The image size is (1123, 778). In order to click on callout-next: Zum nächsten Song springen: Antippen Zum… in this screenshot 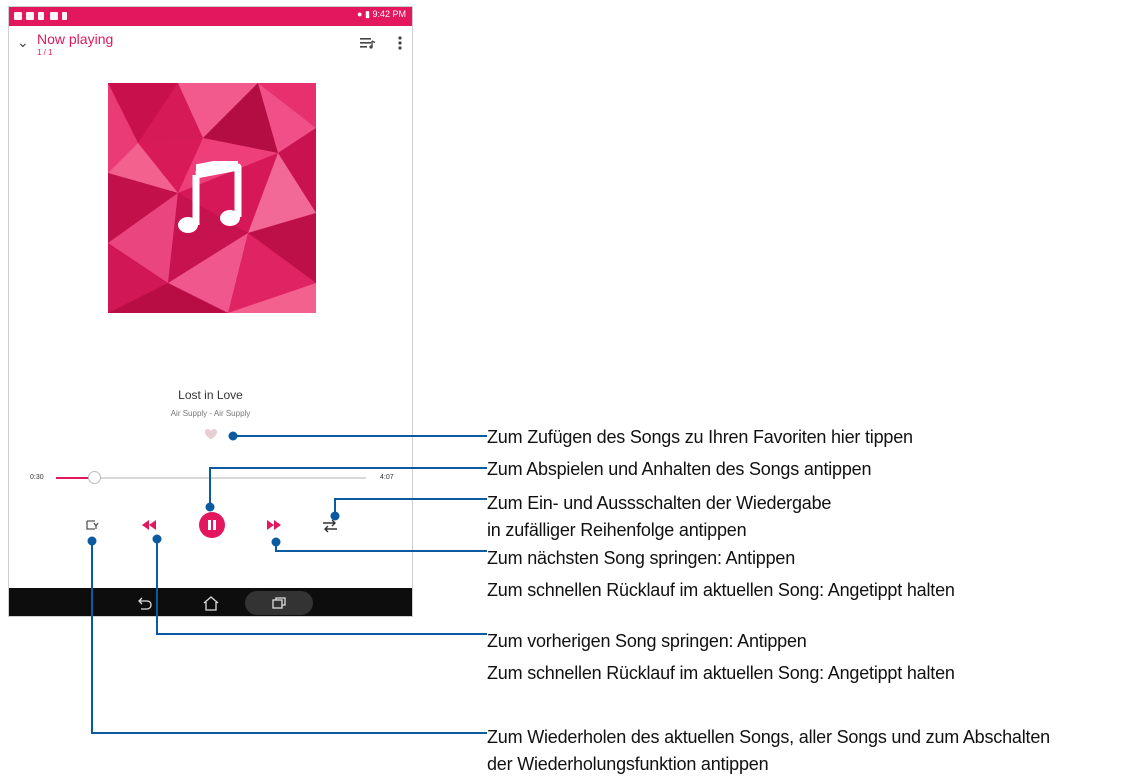, I will do `click(721, 574)`.